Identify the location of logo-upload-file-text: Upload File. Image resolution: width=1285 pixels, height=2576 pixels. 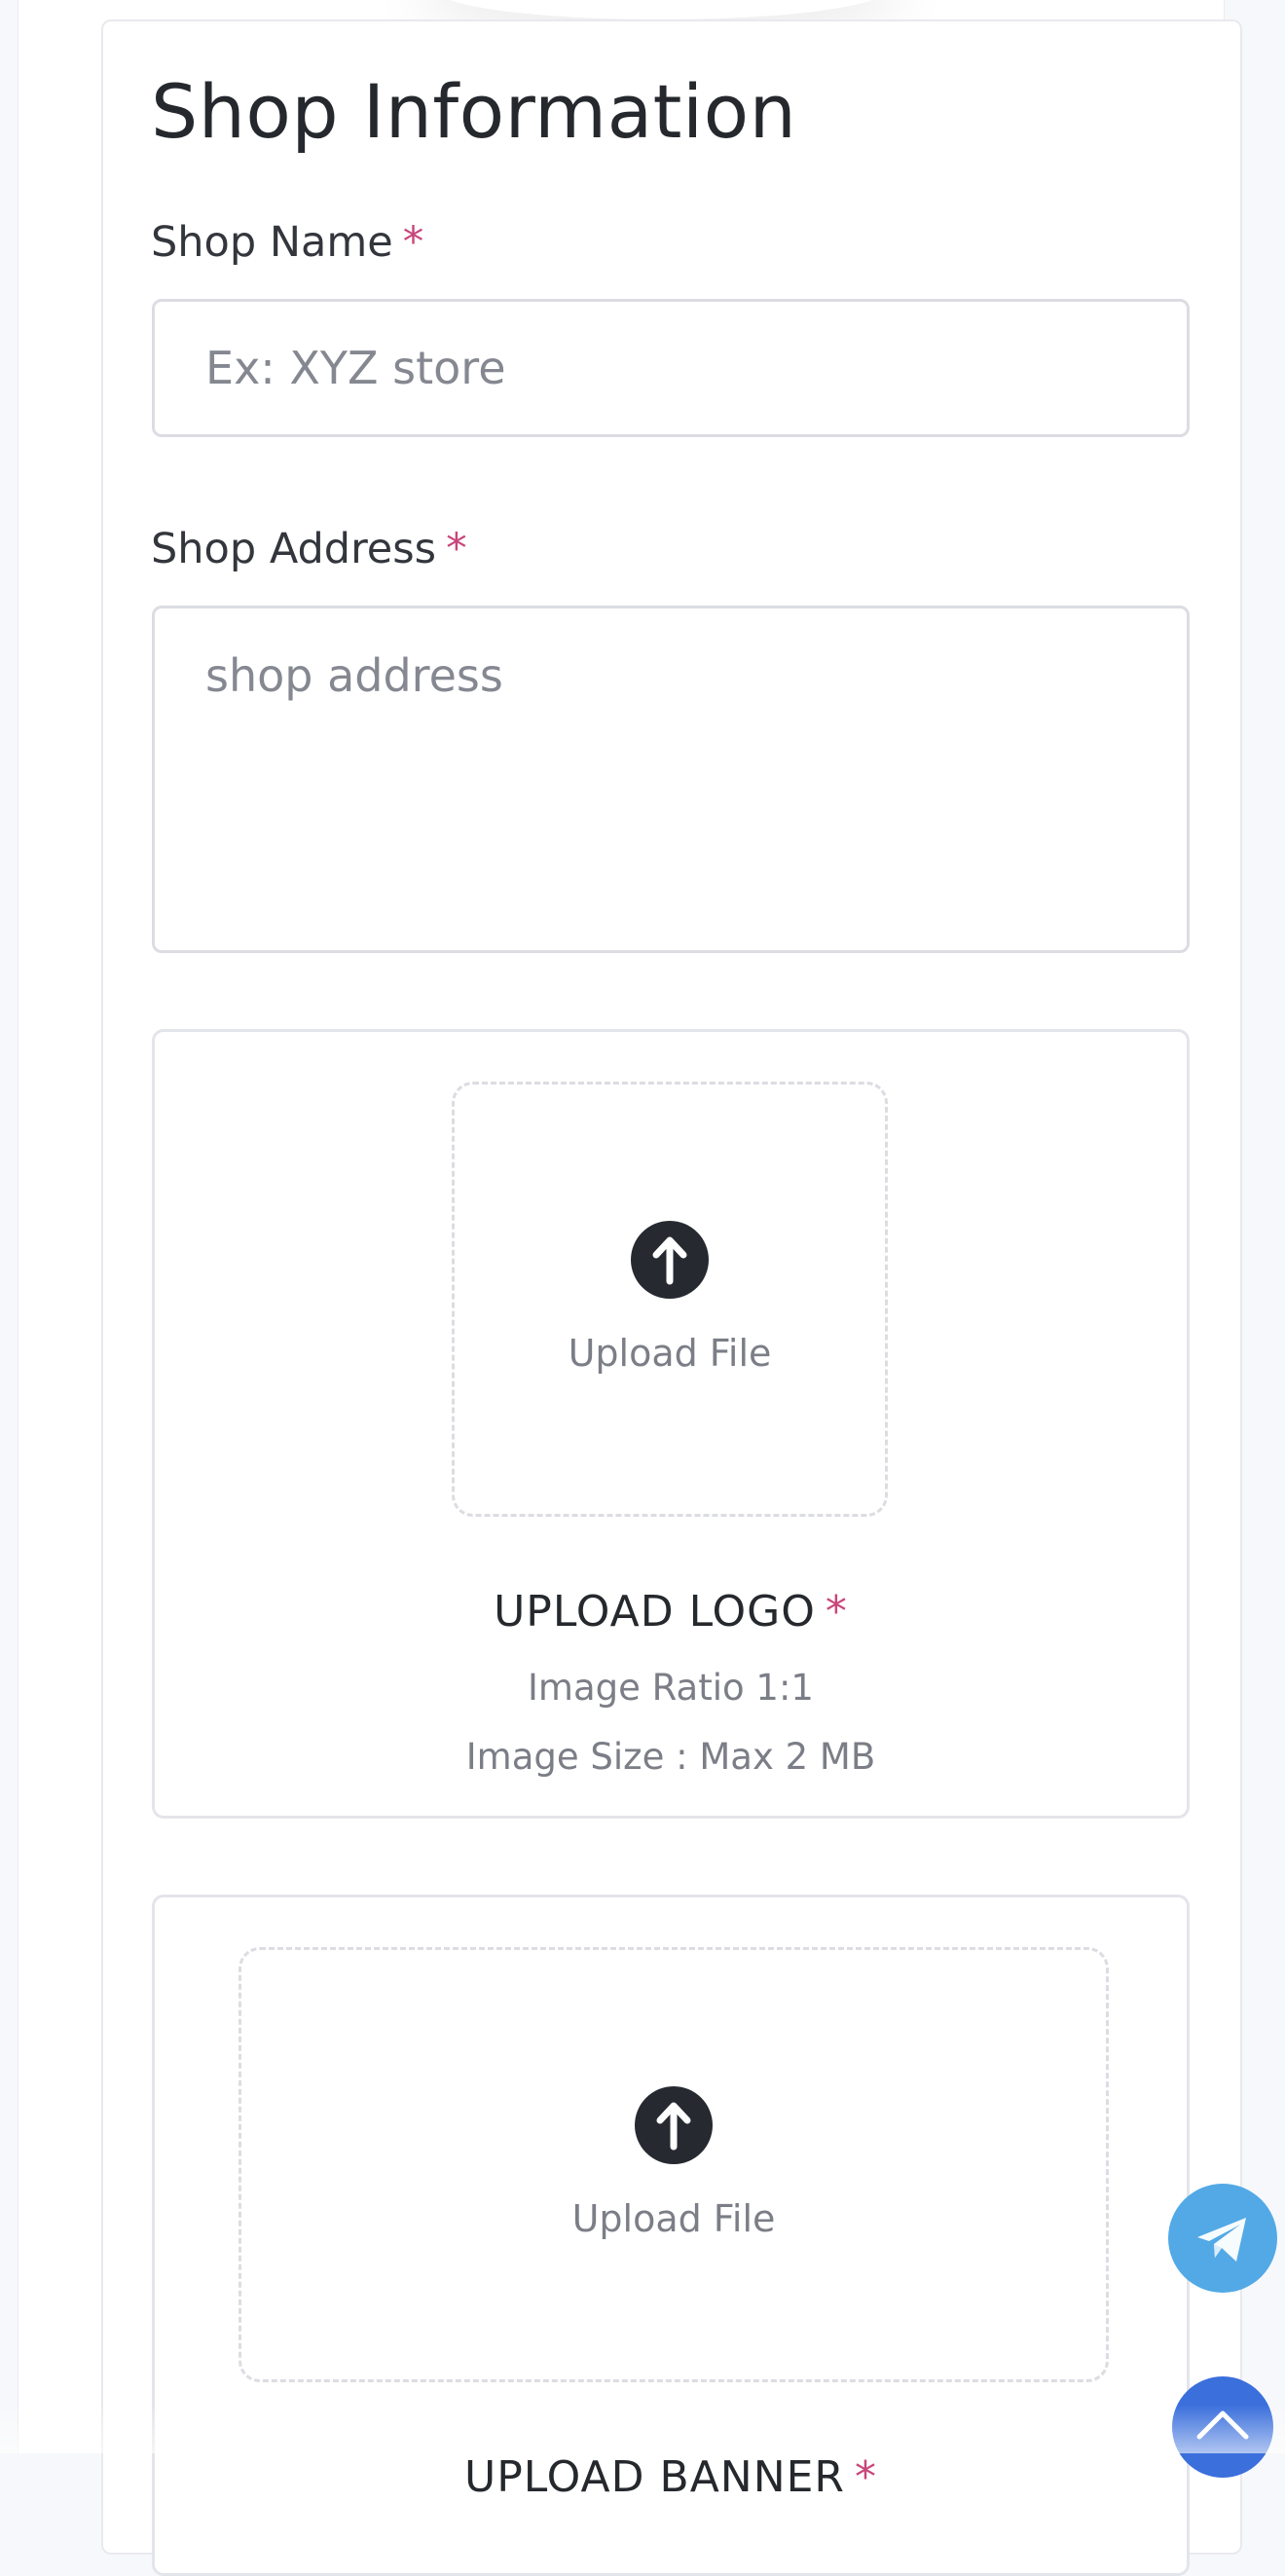
(670, 1353).